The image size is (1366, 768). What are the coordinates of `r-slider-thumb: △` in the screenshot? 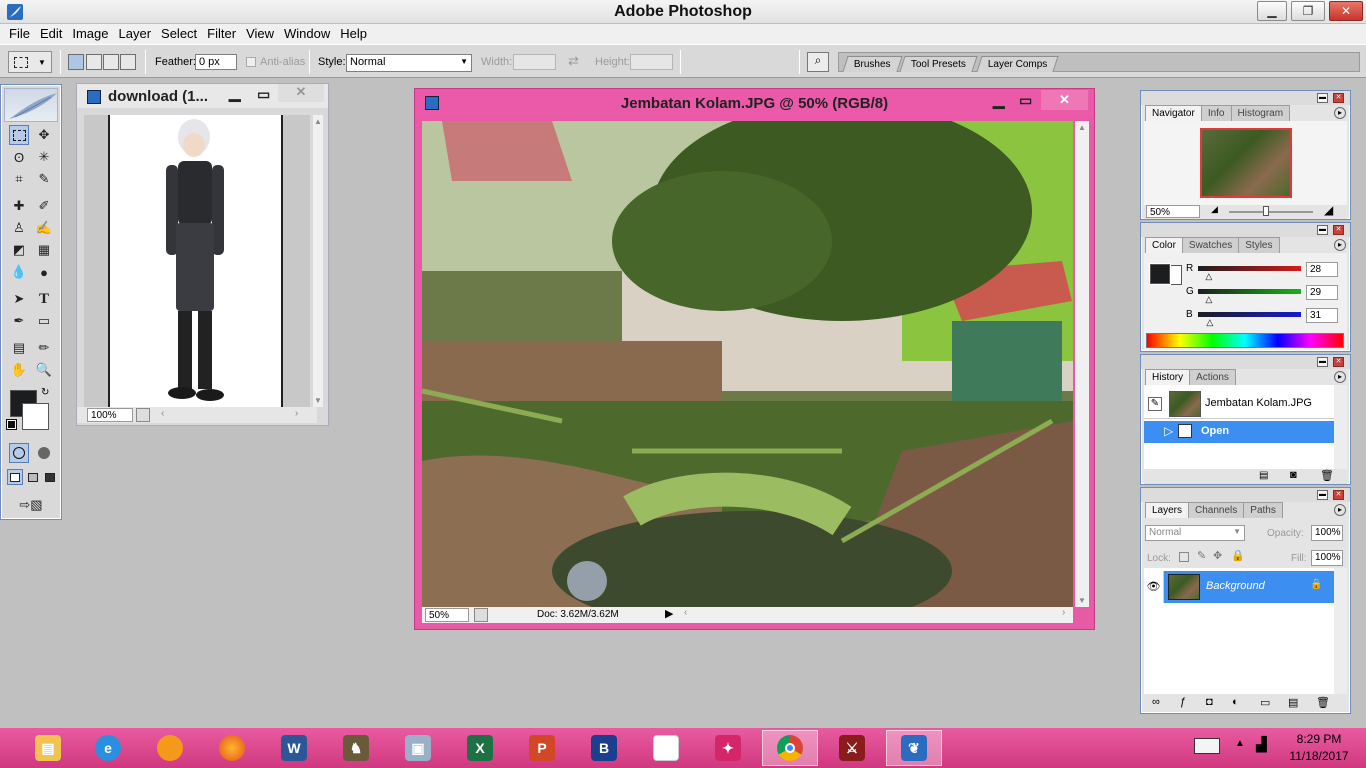 It's located at (1208, 276).